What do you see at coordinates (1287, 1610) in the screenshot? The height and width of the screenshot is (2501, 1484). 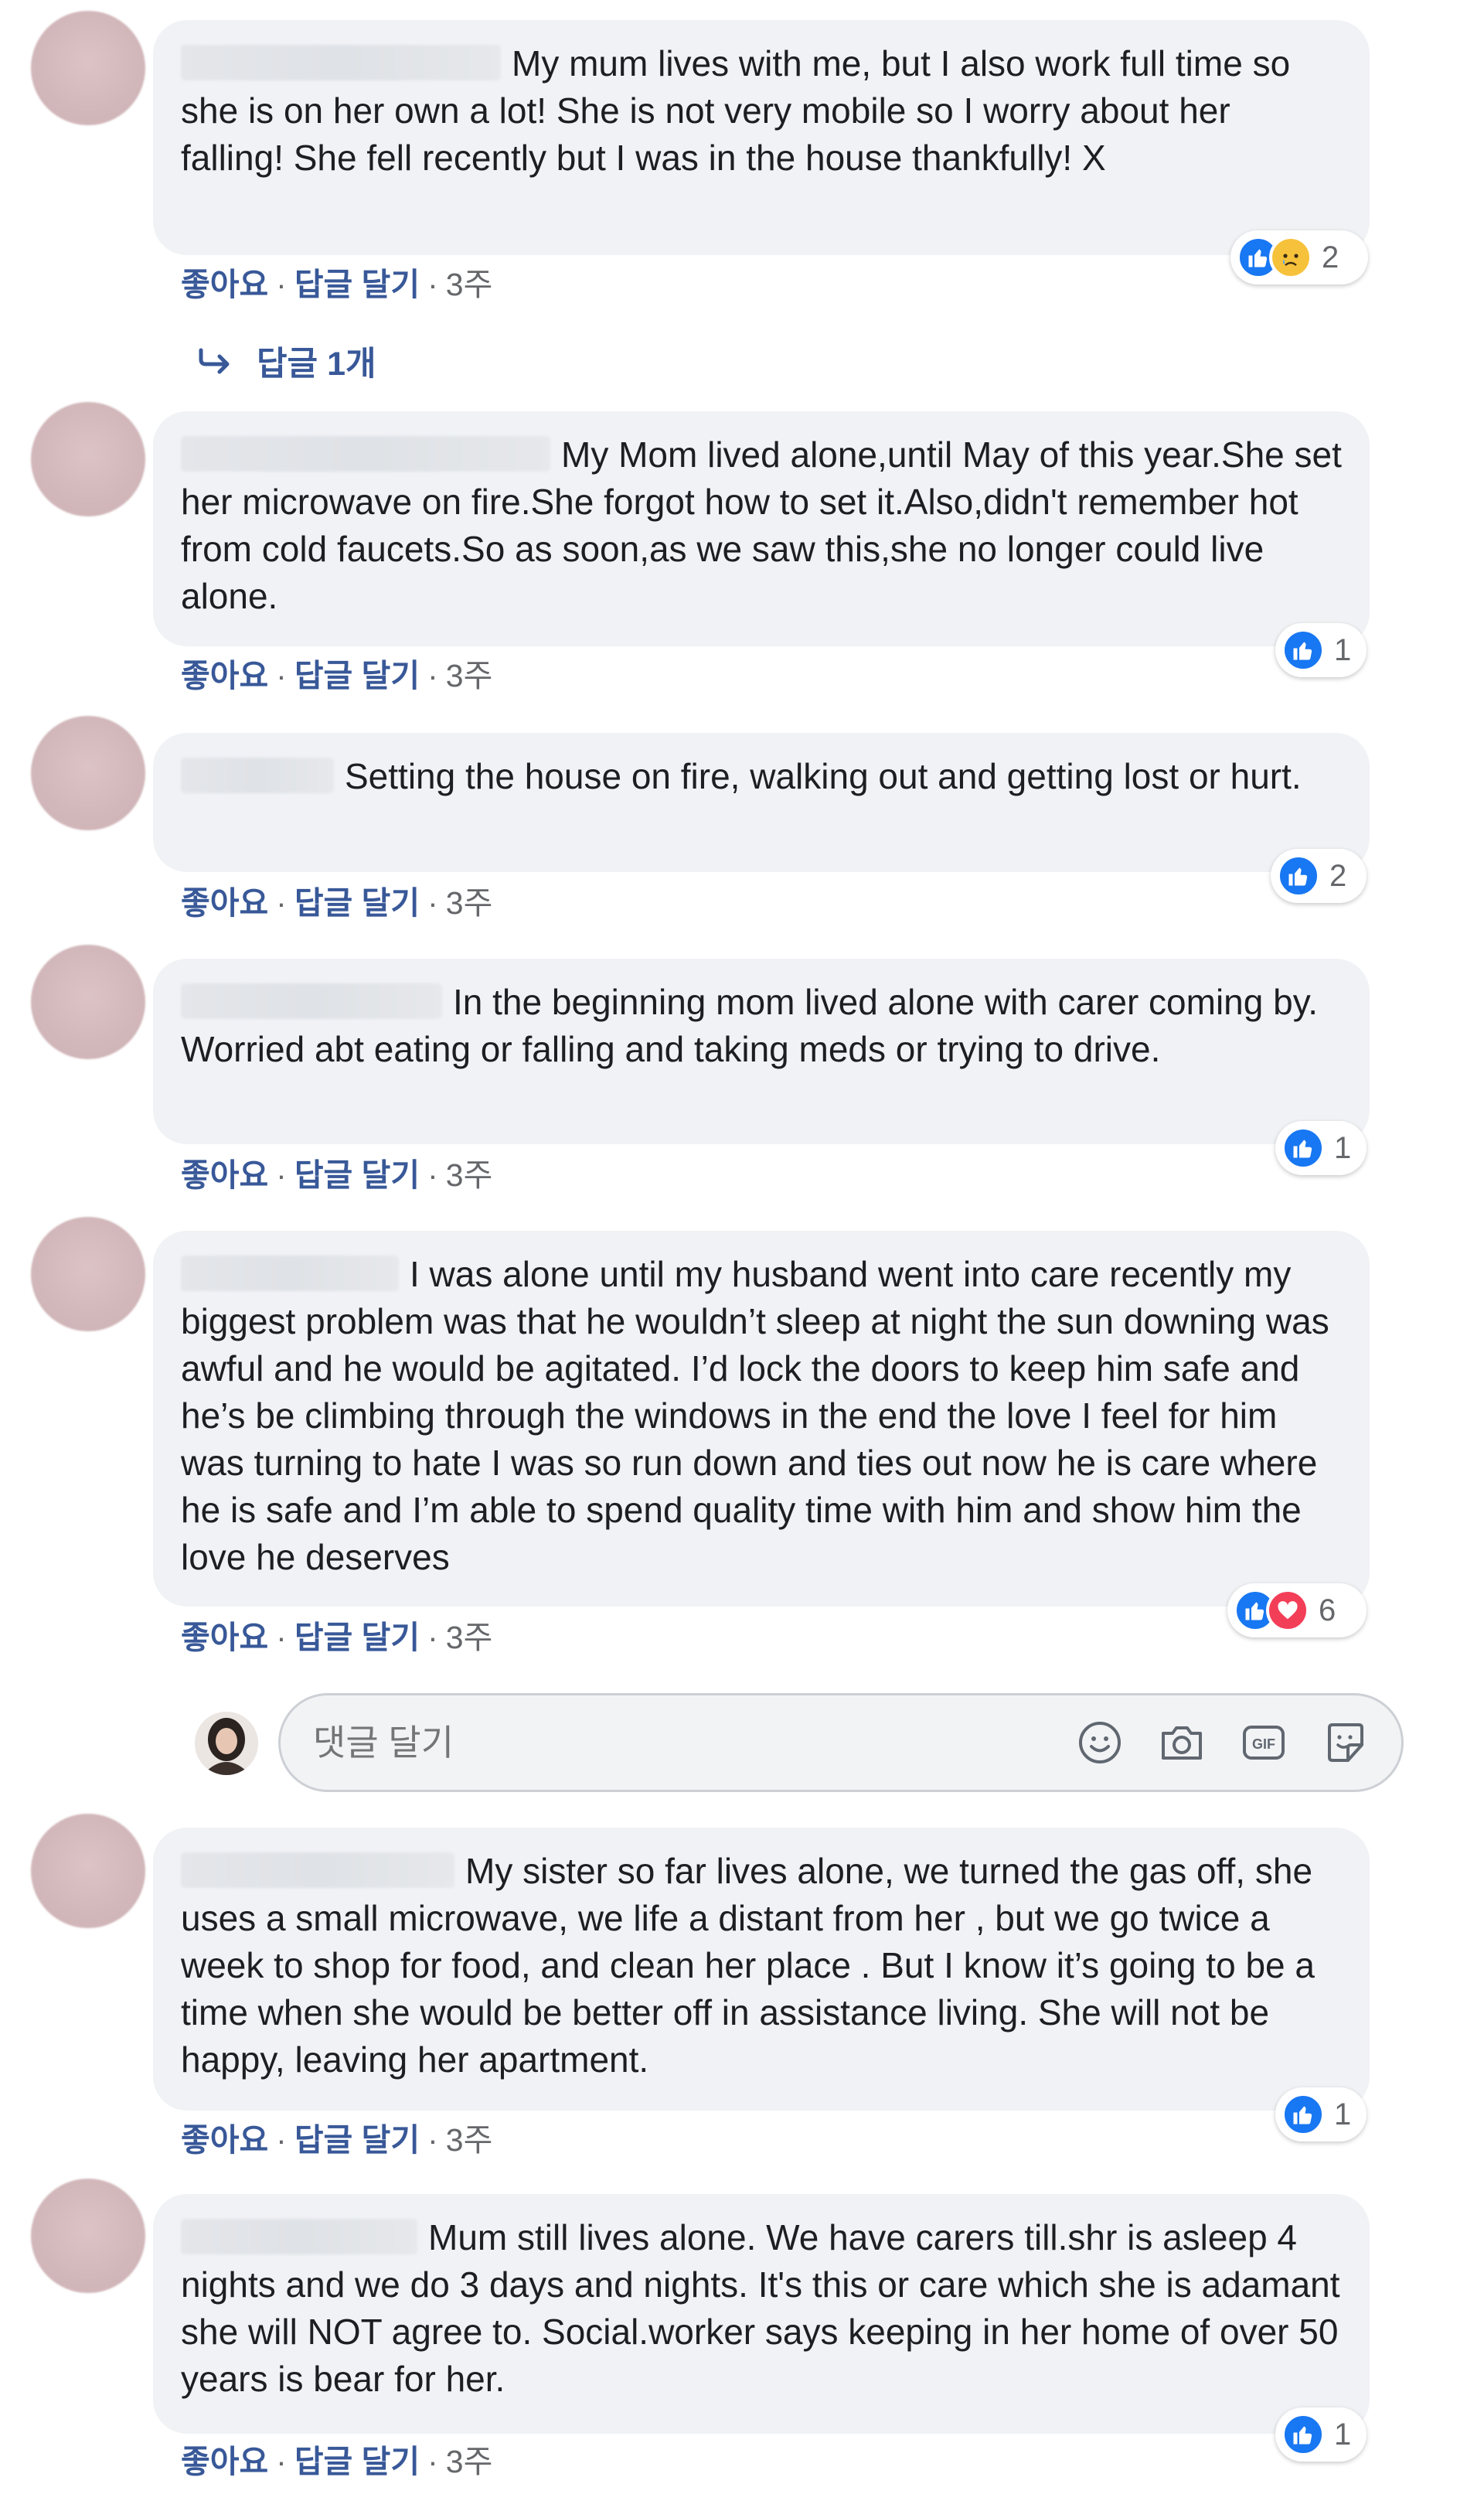 I see `love-icon` at bounding box center [1287, 1610].